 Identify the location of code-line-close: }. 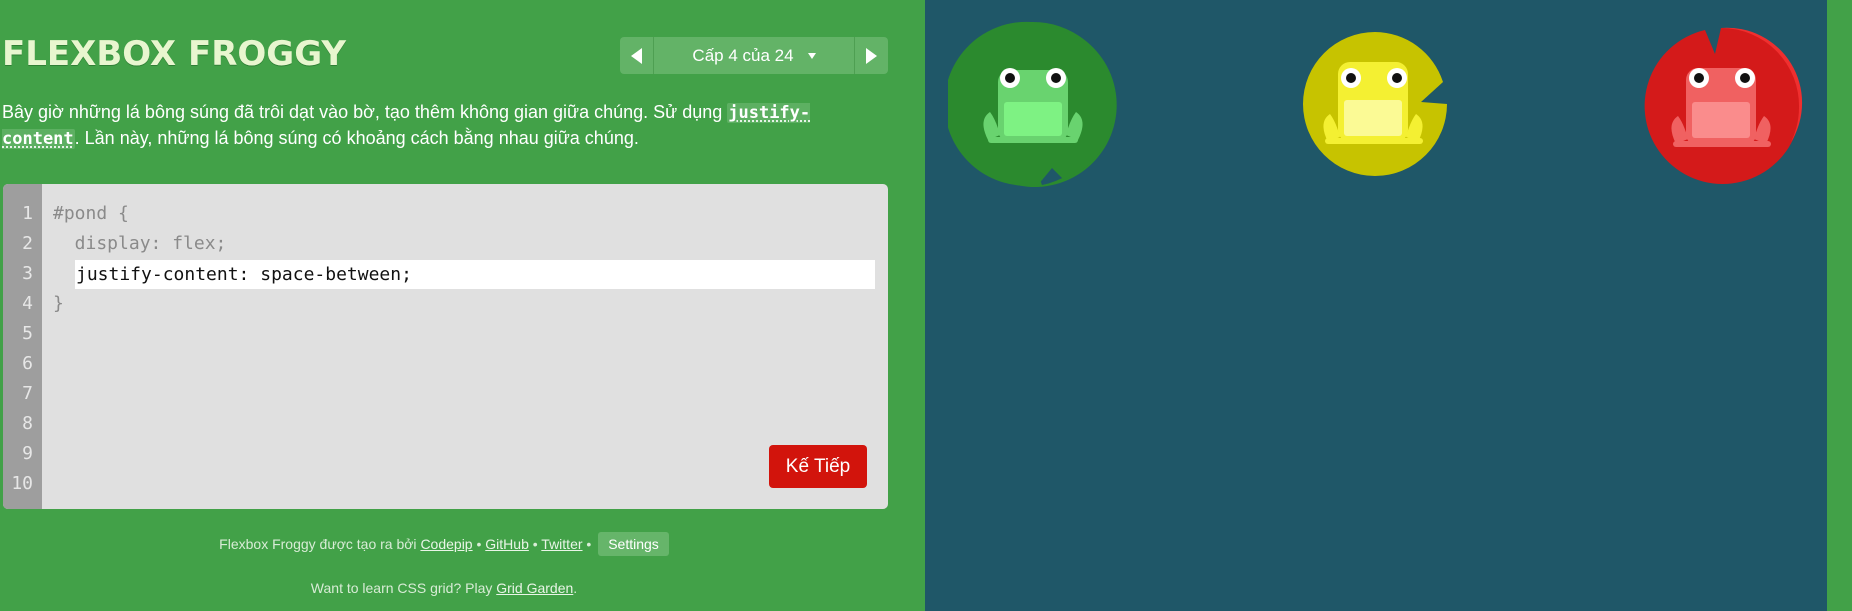
(58, 303).